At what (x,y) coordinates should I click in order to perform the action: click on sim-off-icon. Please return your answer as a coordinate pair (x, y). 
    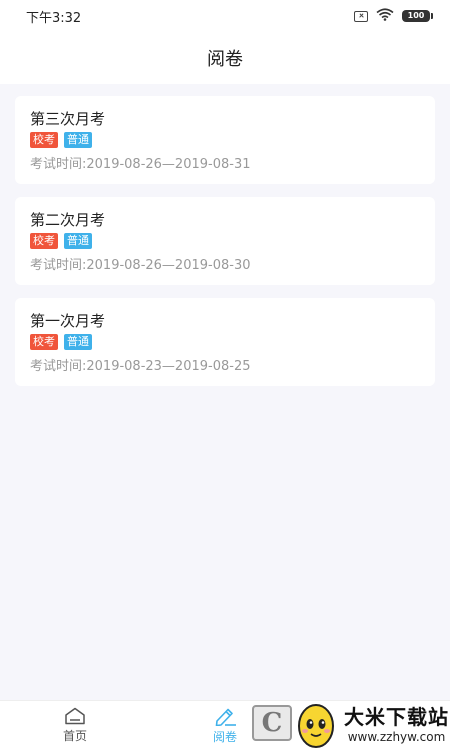
    Looking at the image, I should click on (361, 16).